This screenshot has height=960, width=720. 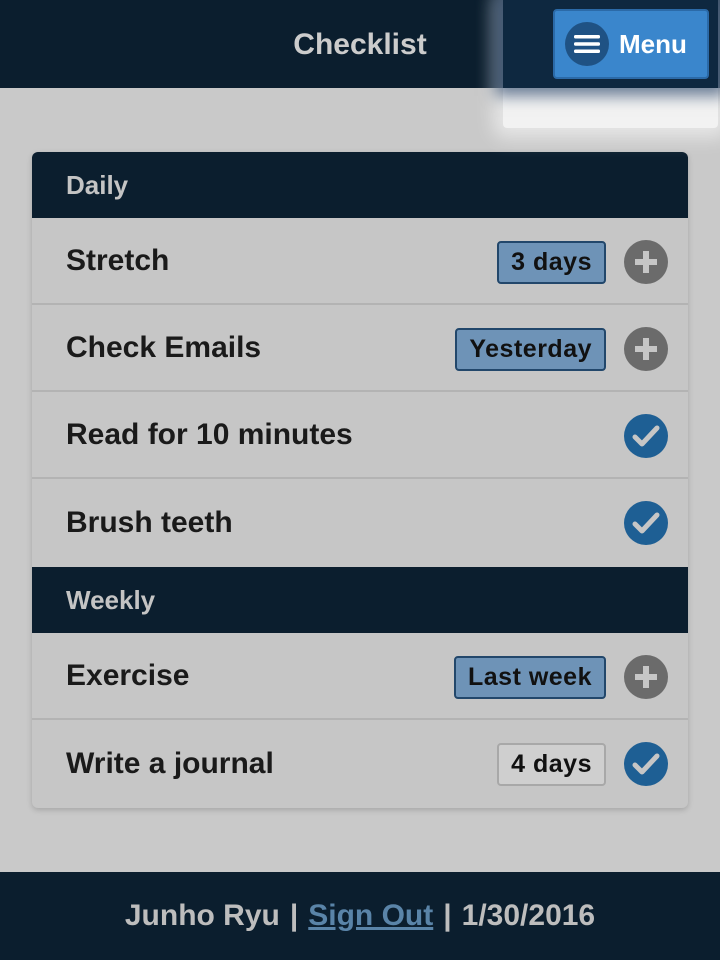 I want to click on app-footer: Junho Ryu | Sign Out | 1/30/2016, so click(x=360, y=916).